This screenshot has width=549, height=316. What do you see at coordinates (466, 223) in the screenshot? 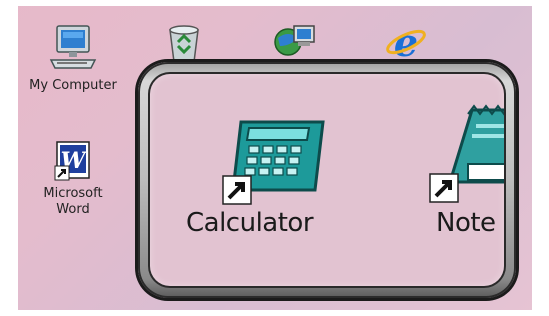
I see `switcher-item-label: Note` at bounding box center [466, 223].